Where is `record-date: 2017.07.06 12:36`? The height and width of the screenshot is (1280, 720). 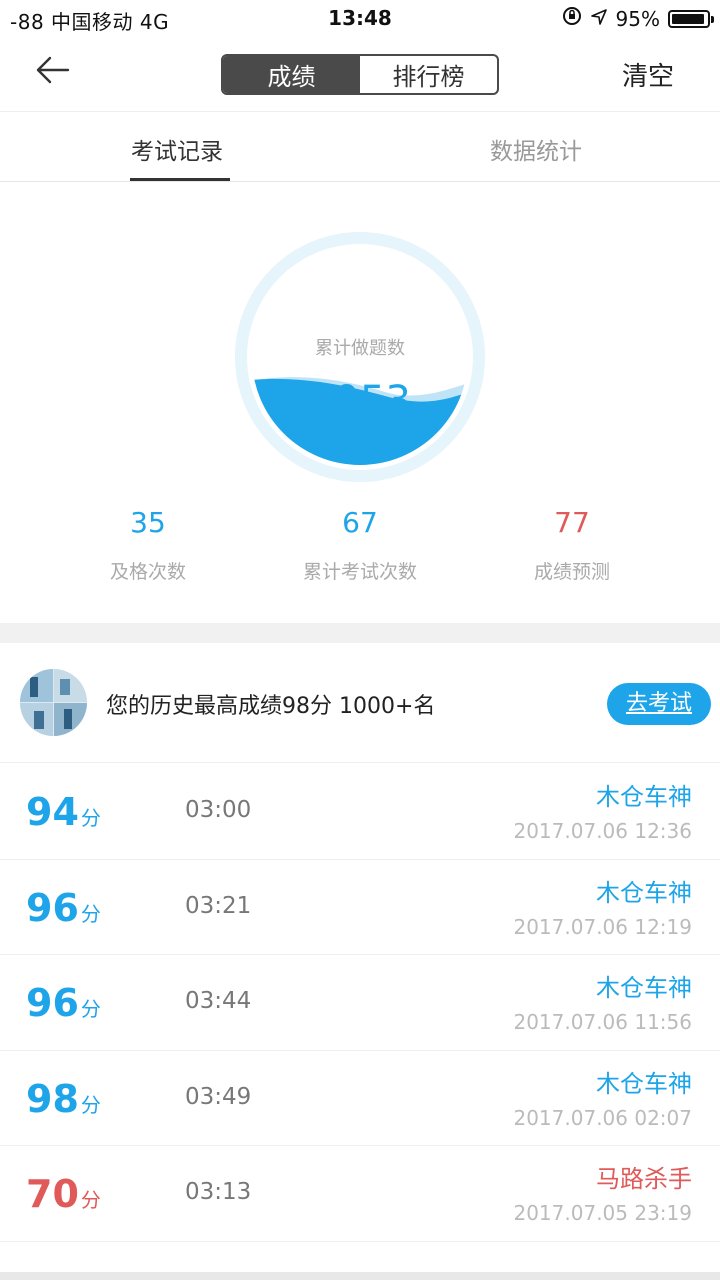
record-date: 2017.07.06 12:36 is located at coordinates (602, 831).